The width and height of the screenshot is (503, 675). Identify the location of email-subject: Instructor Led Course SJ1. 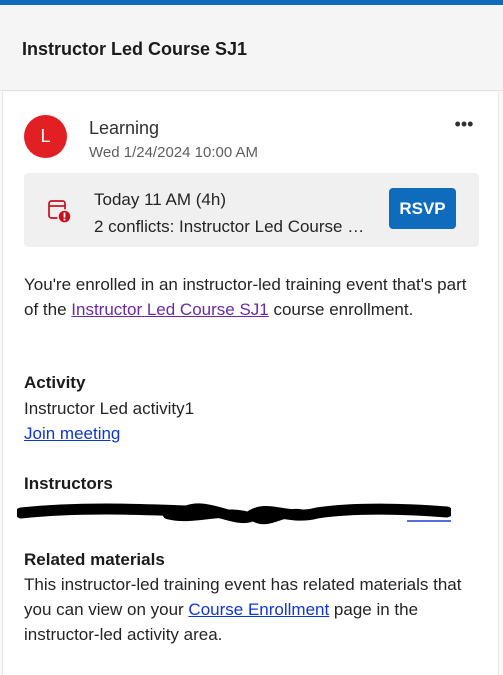
(135, 49).